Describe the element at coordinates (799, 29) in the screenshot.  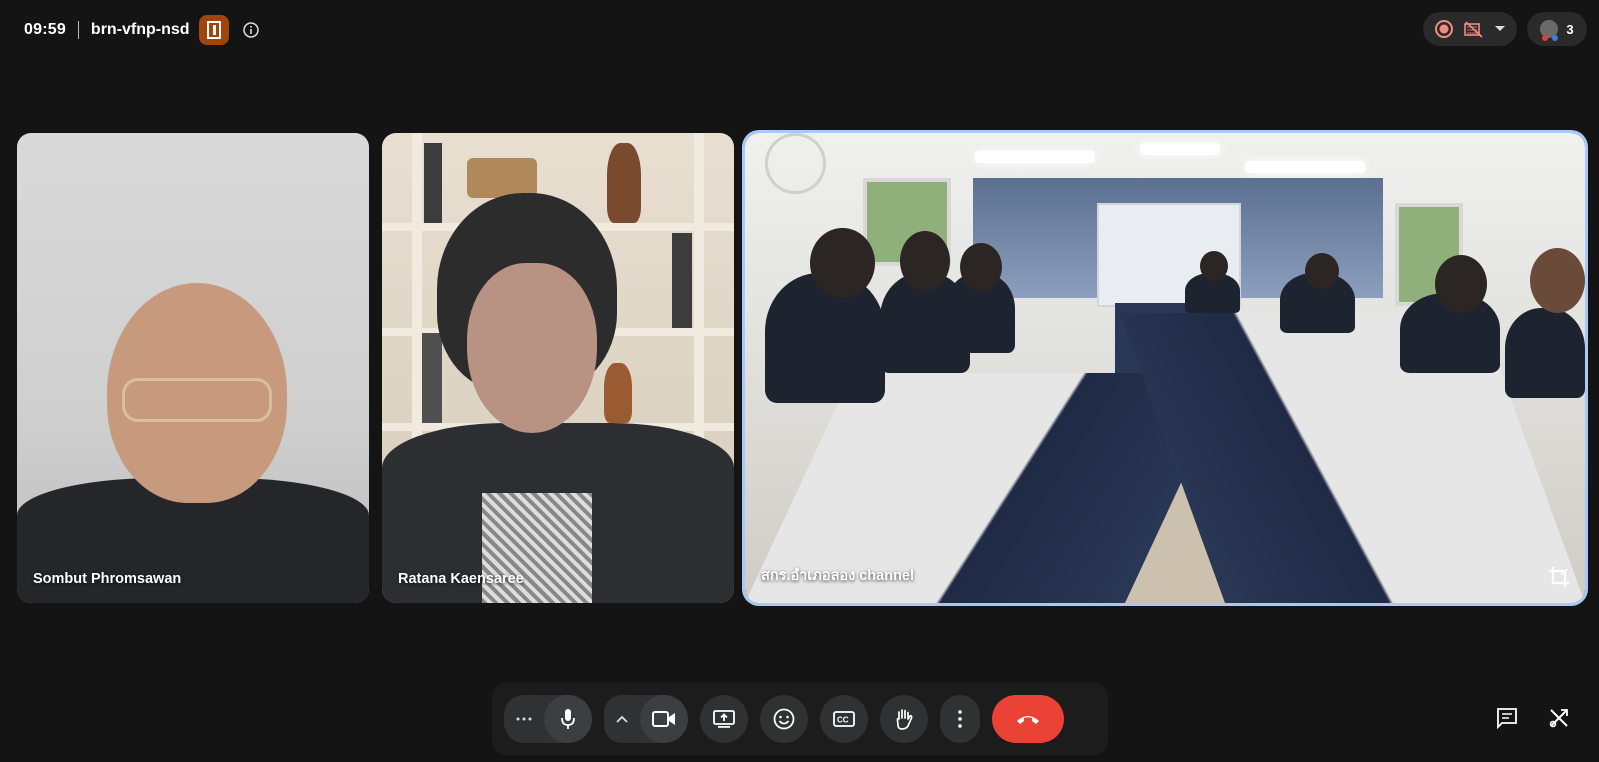
I see `top-bar: 09:59 brn-vfnp-nsd 3` at that location.